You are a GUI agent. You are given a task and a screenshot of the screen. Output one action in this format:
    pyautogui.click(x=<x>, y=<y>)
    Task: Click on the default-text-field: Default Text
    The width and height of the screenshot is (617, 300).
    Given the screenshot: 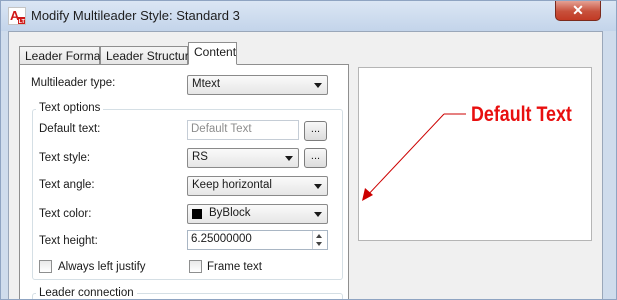 What is the action you would take?
    pyautogui.click(x=243, y=130)
    